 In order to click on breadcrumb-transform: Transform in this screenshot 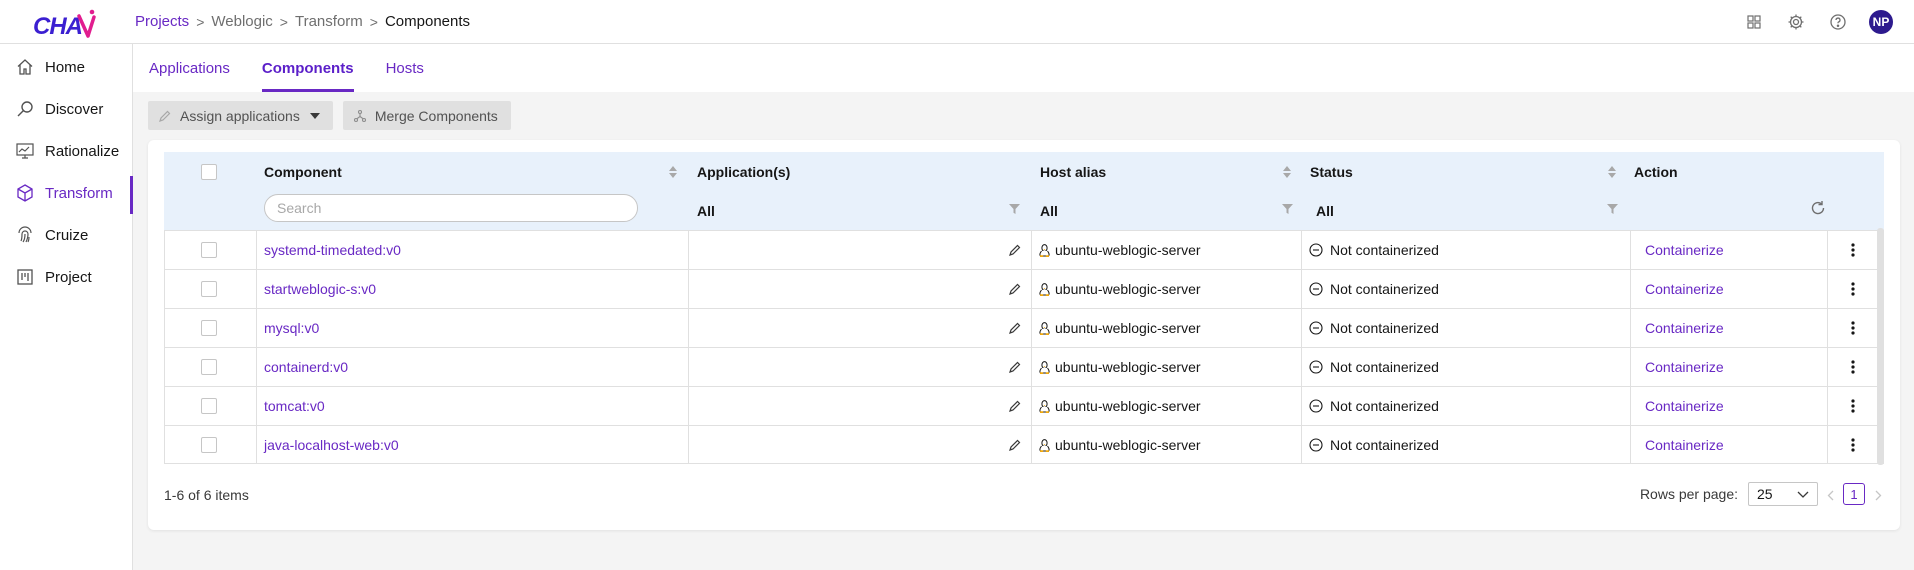, I will do `click(329, 21)`.